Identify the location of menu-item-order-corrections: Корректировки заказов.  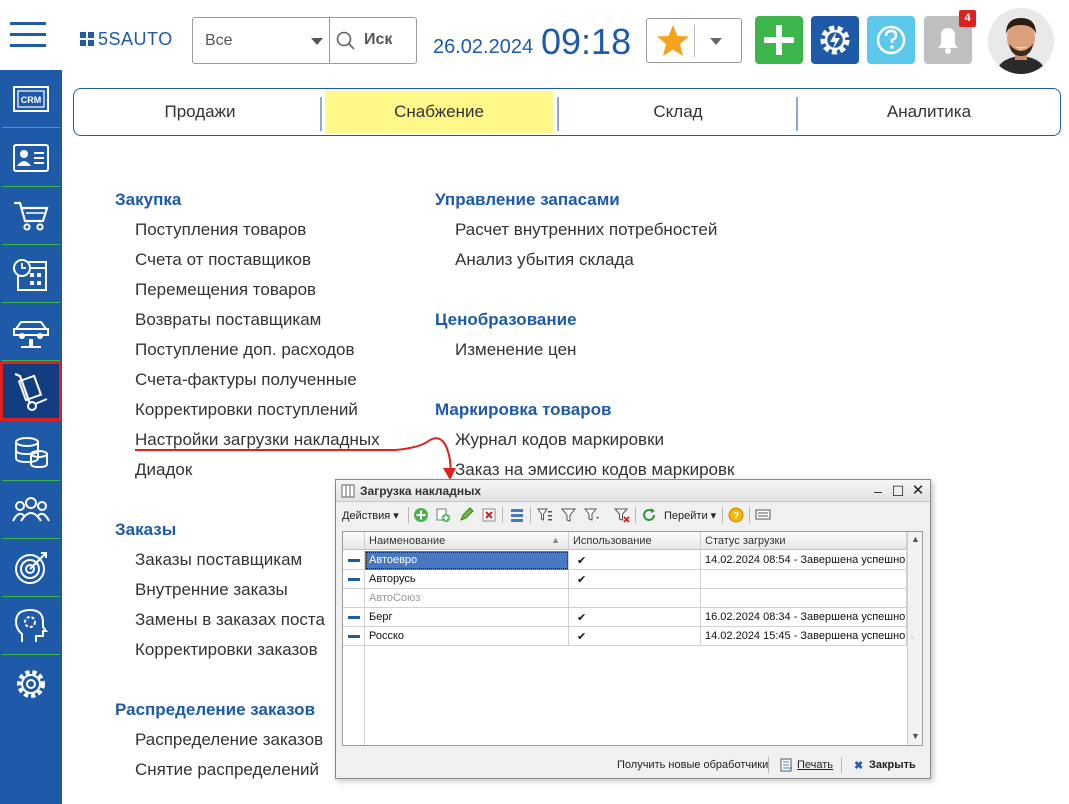
(226, 650).